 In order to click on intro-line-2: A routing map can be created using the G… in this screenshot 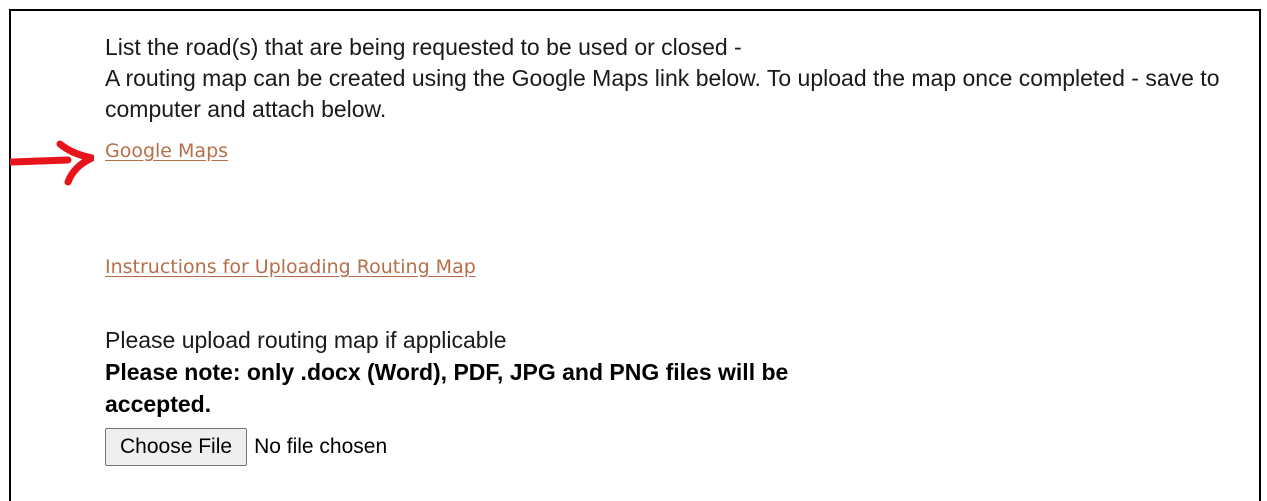, I will do `click(662, 93)`.